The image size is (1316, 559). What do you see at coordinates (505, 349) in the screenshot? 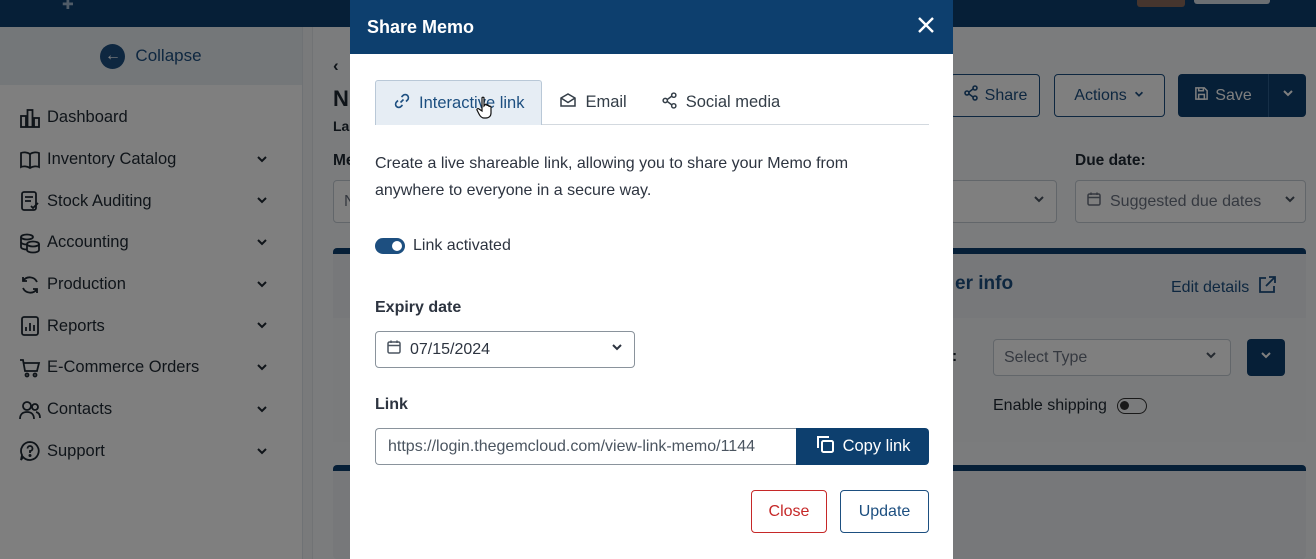
I see `expiry-date-select: 07/15/2024` at bounding box center [505, 349].